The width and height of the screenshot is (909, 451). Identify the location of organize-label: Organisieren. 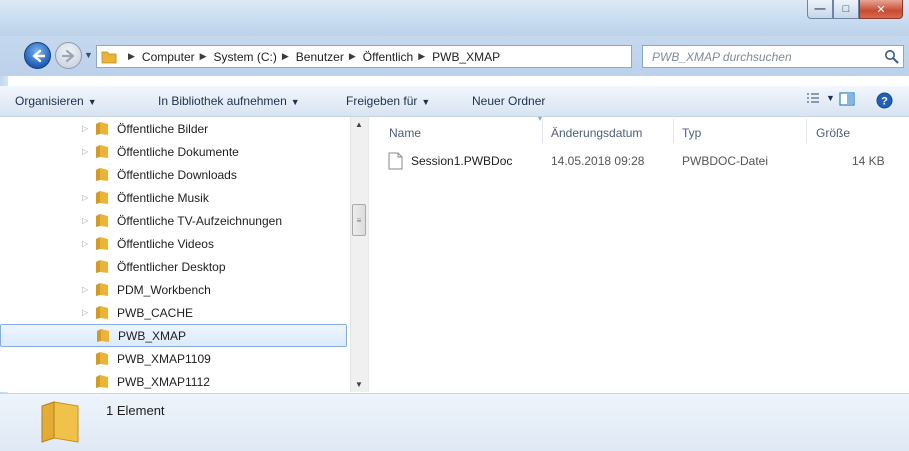
(49, 101).